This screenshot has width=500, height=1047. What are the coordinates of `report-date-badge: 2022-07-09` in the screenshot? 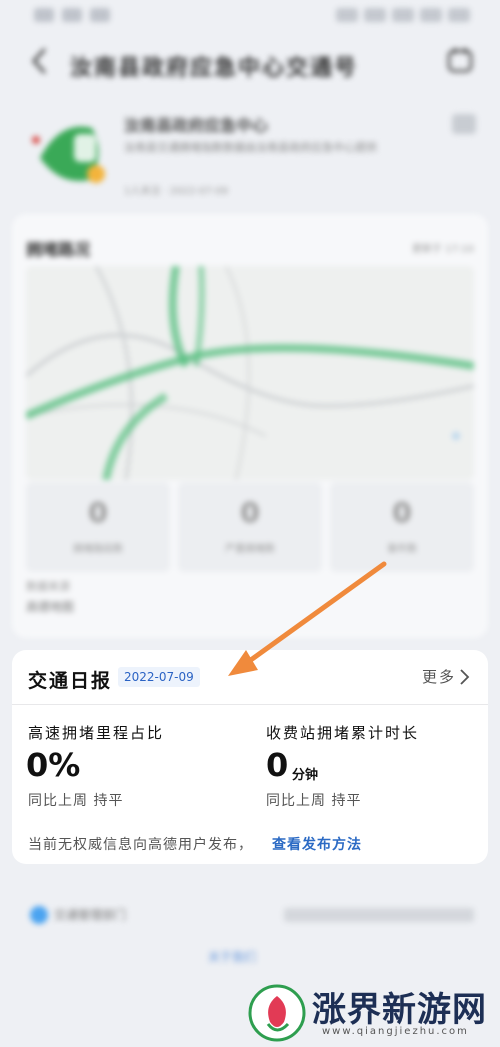 It's located at (159, 677).